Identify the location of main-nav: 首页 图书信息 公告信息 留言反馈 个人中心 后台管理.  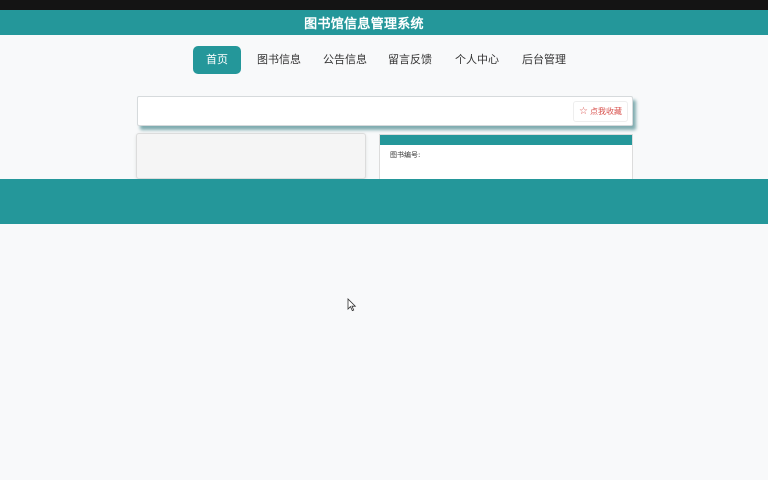
(384, 60).